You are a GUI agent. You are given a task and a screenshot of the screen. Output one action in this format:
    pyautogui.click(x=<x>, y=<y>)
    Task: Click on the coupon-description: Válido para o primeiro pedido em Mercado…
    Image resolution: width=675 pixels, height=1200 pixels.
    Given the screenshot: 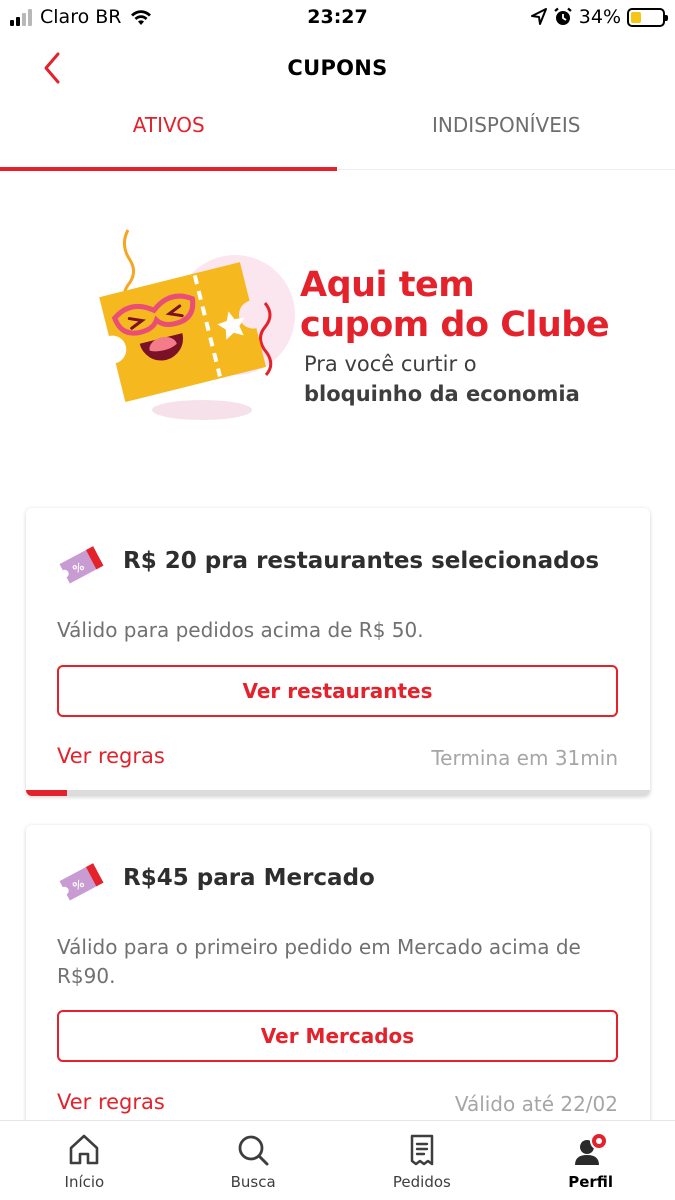 What is the action you would take?
    pyautogui.click(x=319, y=961)
    